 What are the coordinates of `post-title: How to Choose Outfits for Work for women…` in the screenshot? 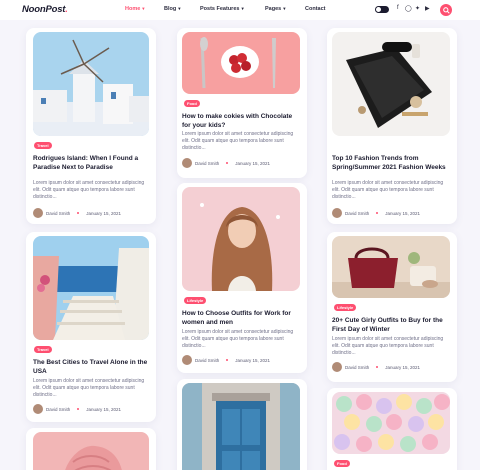 It's located at (242, 318).